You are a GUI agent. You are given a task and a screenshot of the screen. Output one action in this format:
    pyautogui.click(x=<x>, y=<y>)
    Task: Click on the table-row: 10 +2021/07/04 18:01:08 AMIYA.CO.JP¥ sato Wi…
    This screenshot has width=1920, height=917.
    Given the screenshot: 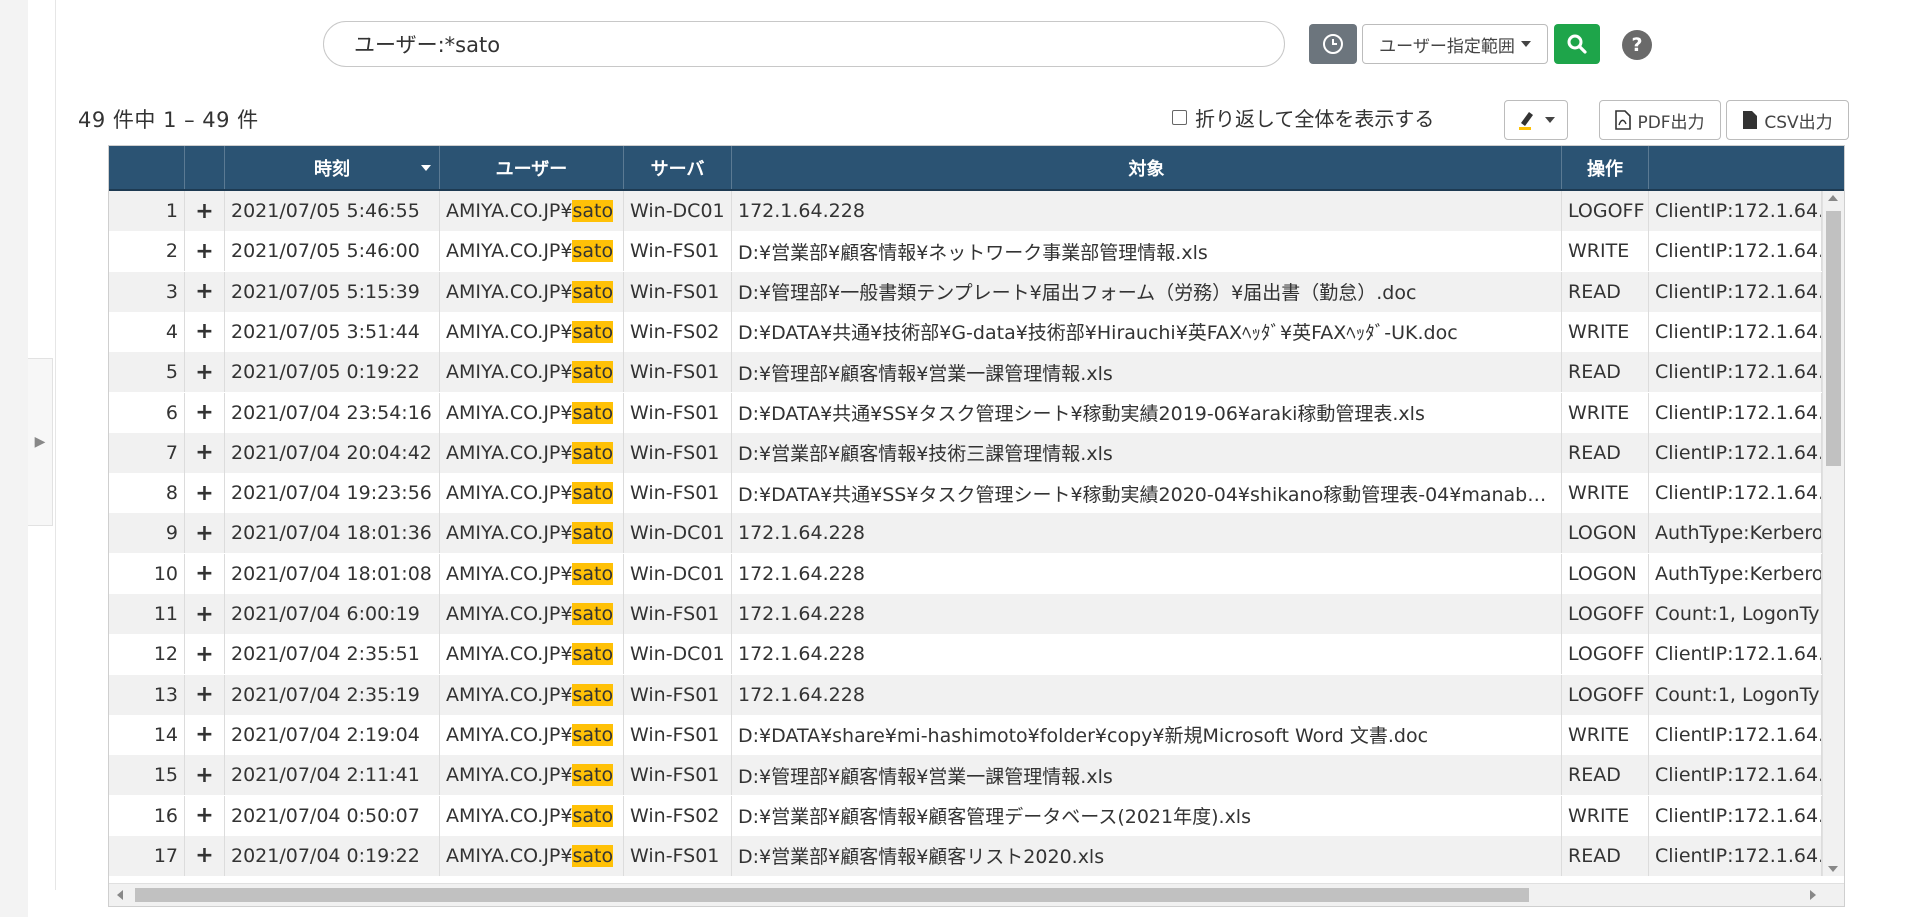 What is the action you would take?
    pyautogui.click(x=965, y=573)
    